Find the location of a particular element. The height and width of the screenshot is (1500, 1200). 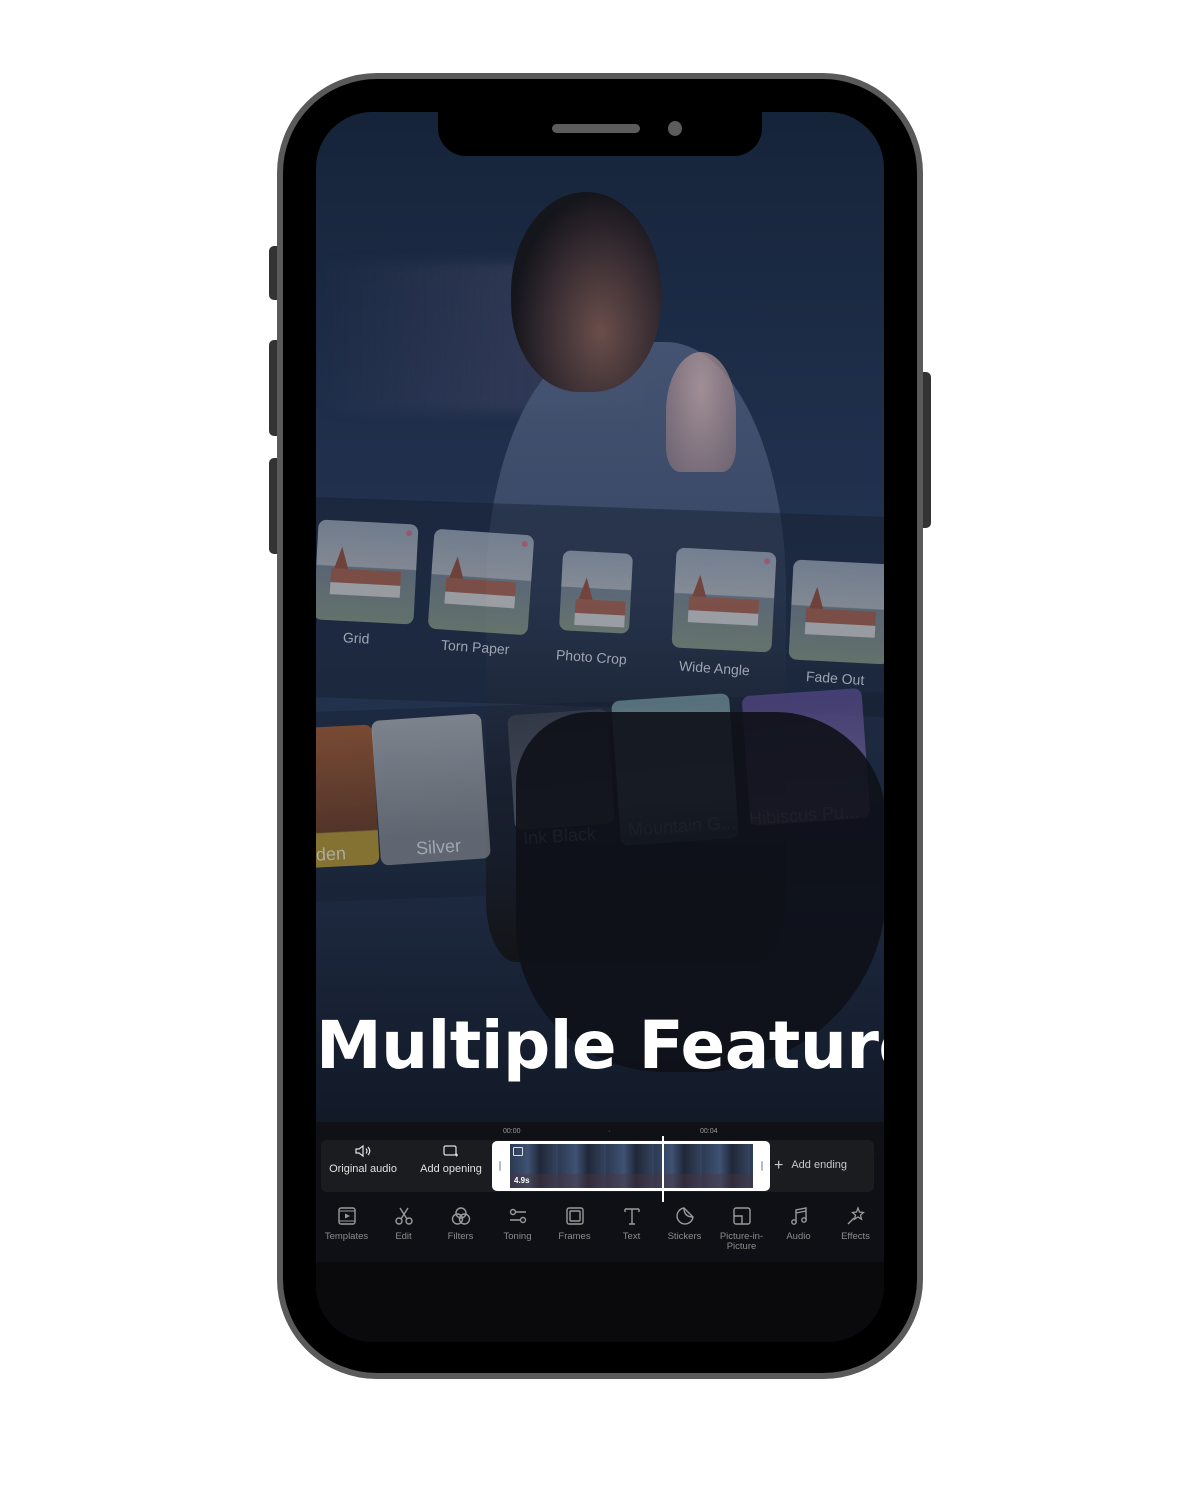

filter-label: den is located at coordinates (331, 854).